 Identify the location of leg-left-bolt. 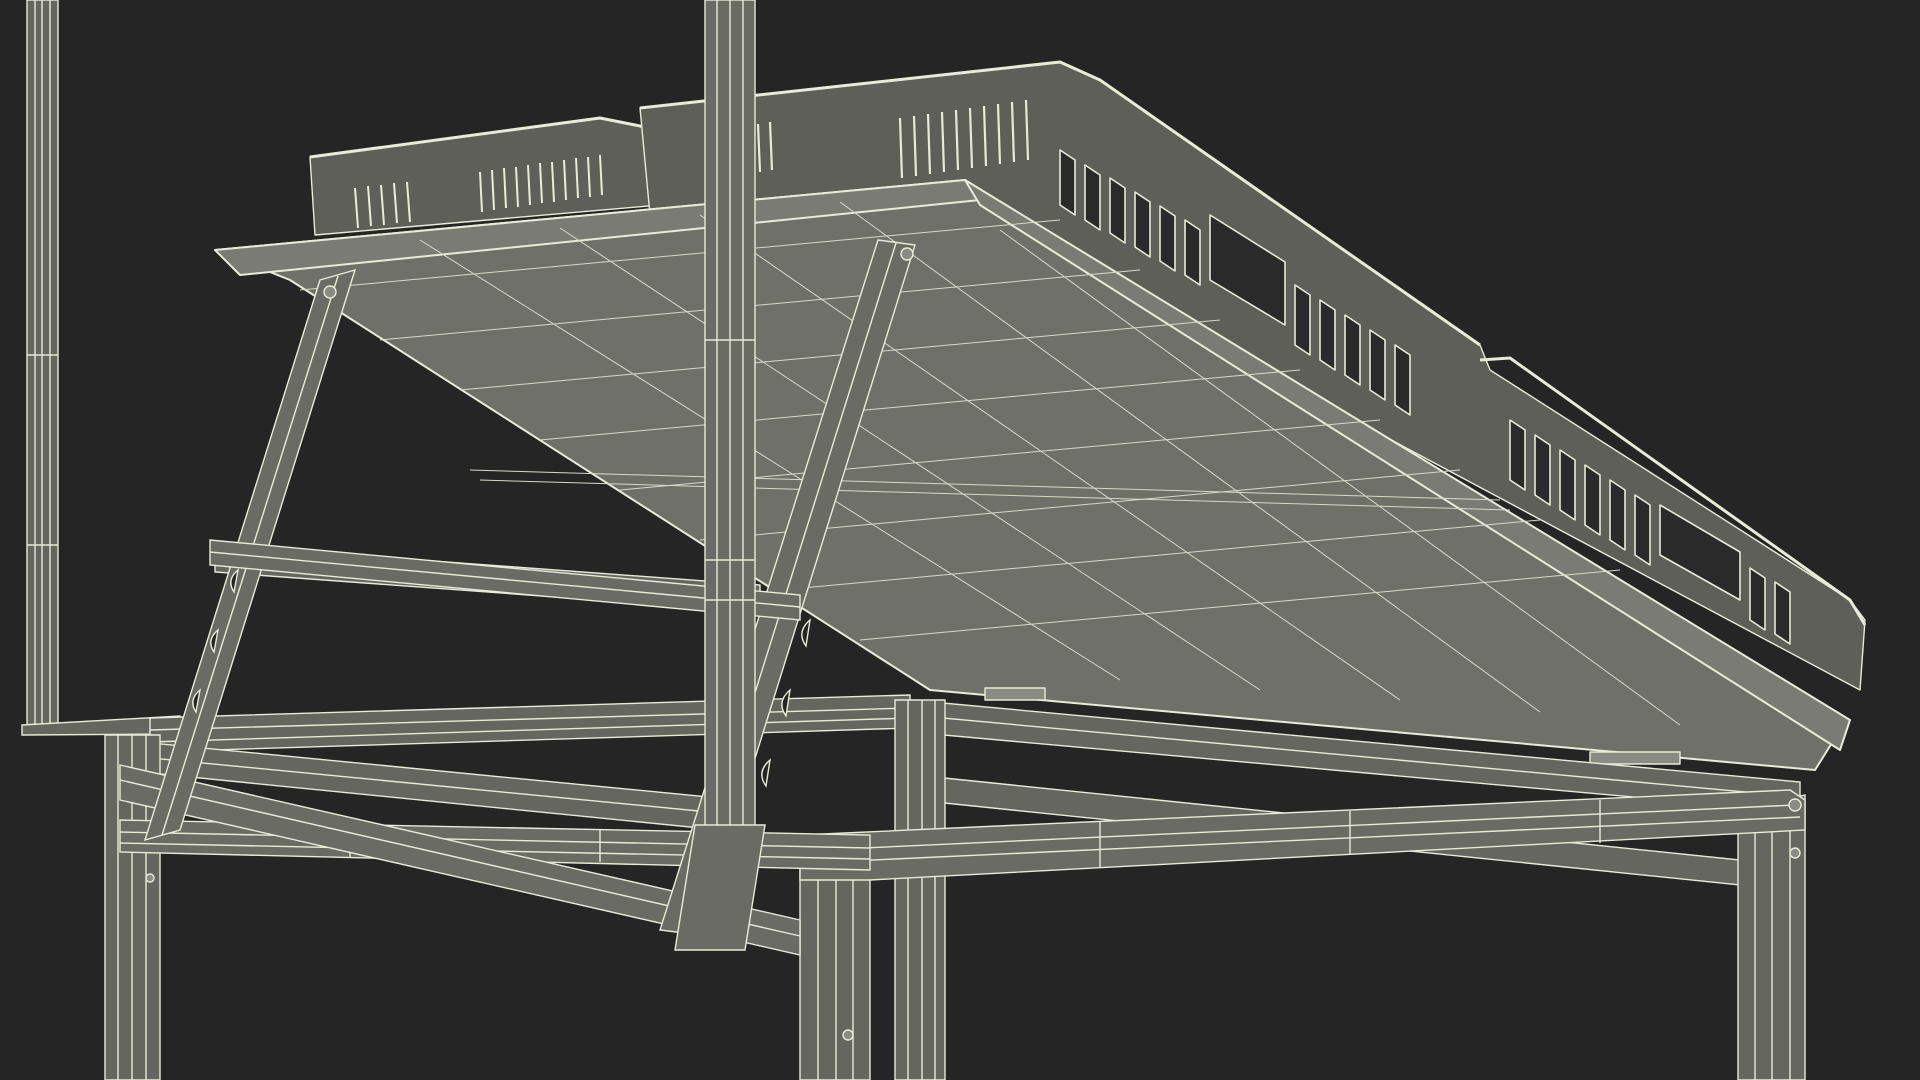
(150, 878).